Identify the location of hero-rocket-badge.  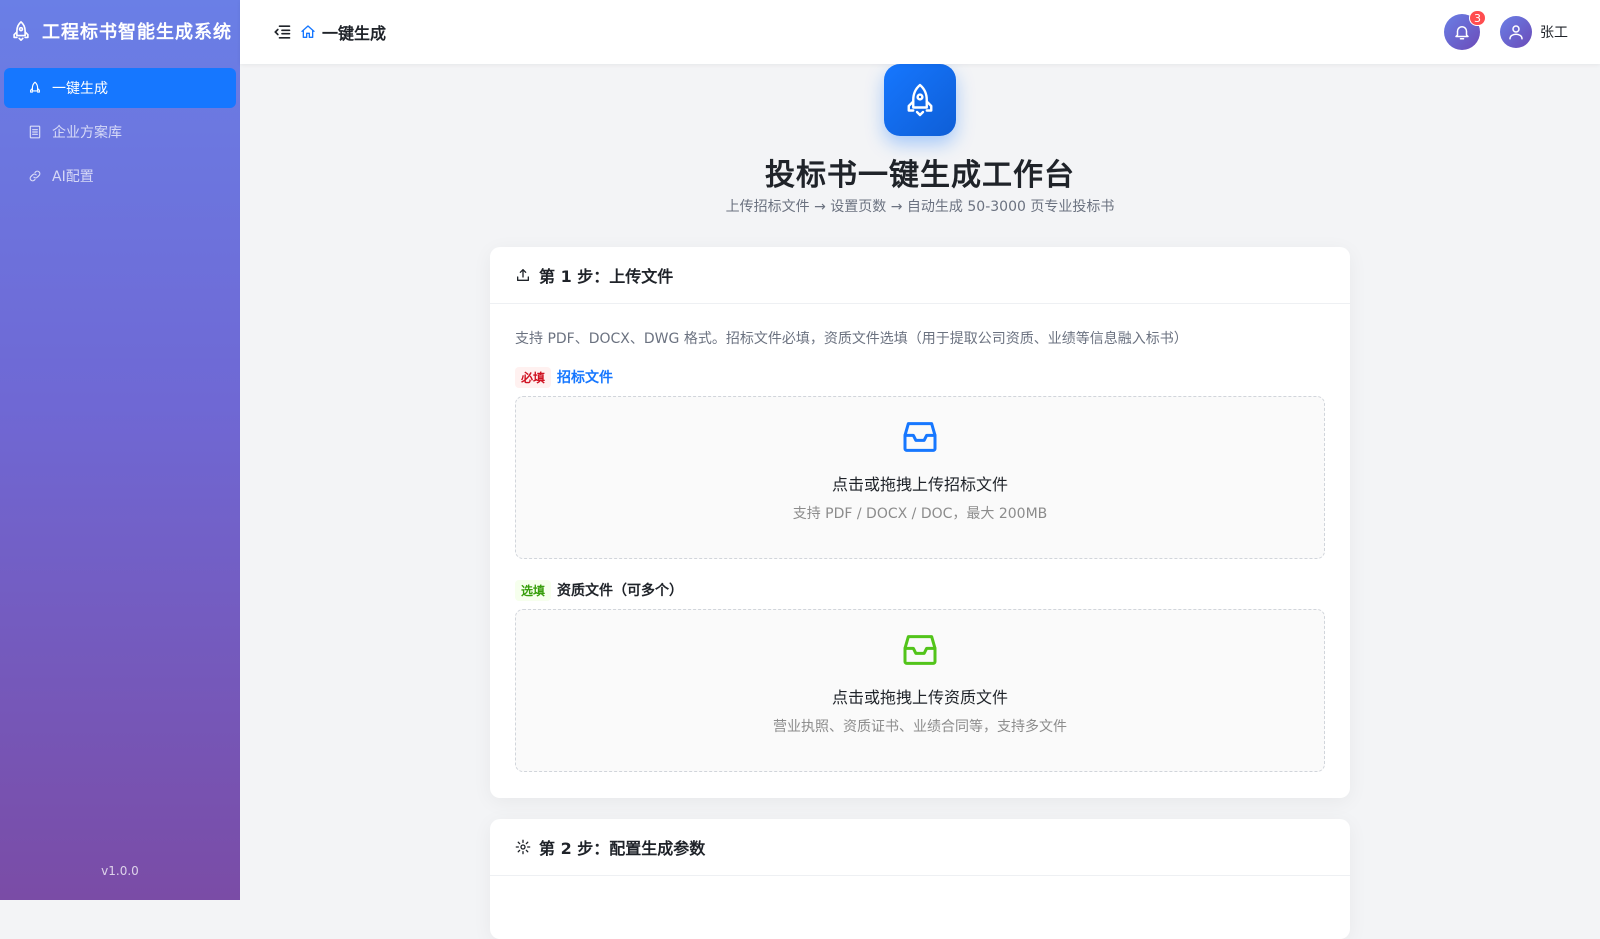
(920, 100).